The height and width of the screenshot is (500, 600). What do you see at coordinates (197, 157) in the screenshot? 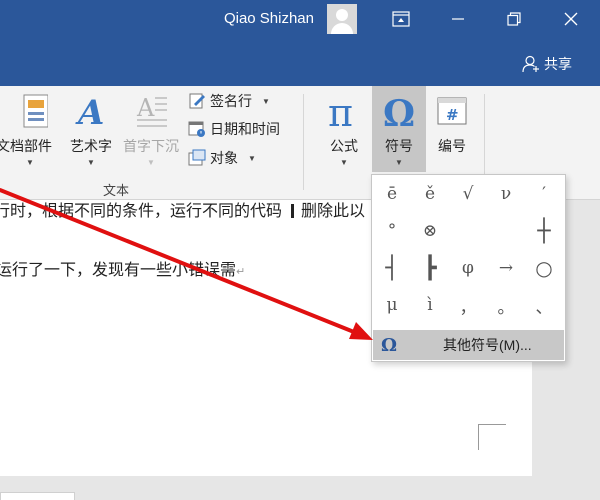
I see `object-icon` at bounding box center [197, 157].